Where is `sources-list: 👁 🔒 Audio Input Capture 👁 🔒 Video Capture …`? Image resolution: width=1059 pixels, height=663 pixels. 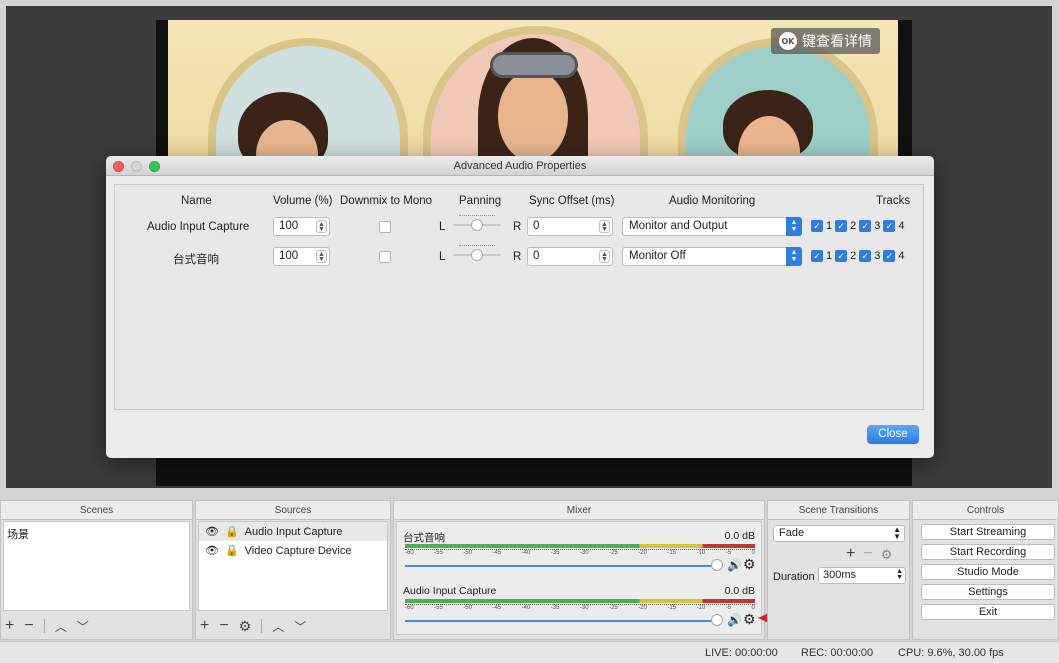 sources-list: 👁 🔒 Audio Input Capture 👁 🔒 Video Capture … is located at coordinates (293, 566).